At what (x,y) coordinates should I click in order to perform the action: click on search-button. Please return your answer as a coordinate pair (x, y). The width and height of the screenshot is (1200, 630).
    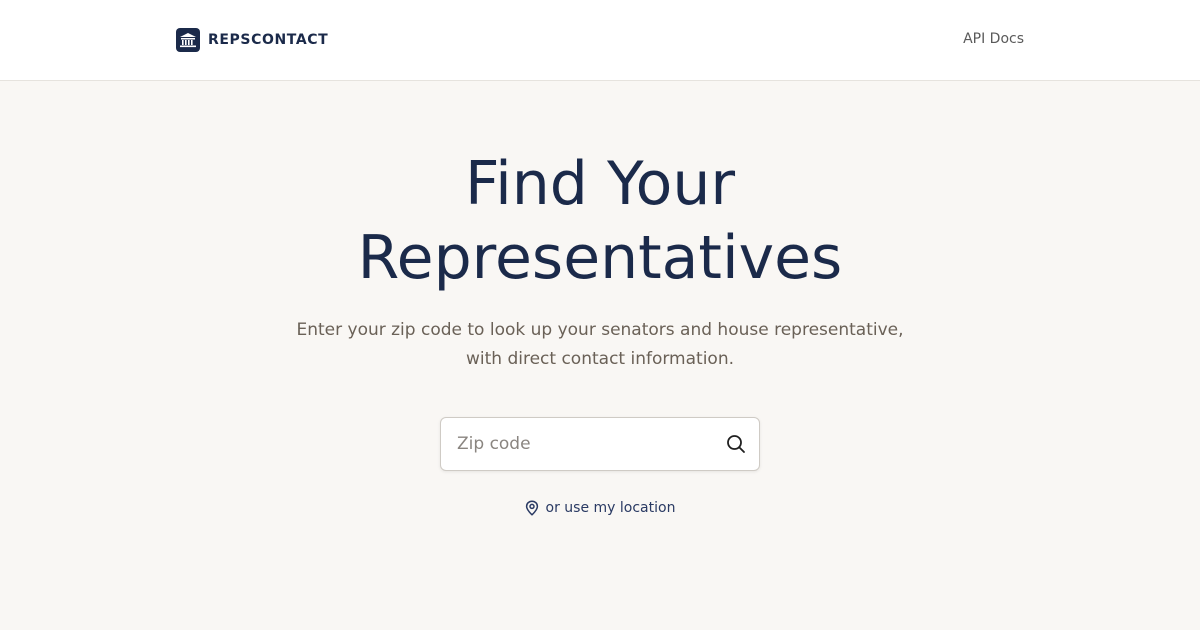
    Looking at the image, I should click on (736, 444).